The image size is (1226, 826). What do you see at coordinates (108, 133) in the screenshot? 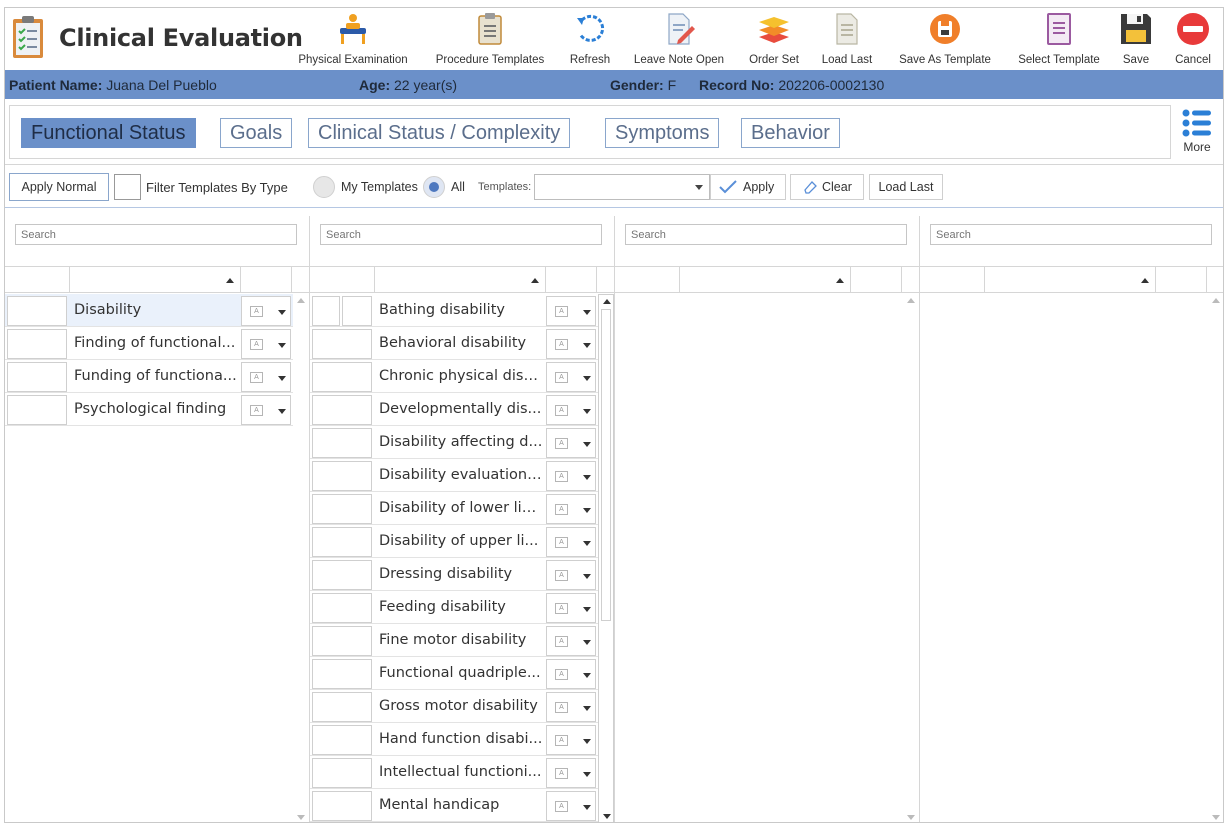
I see `tab-functional-status: Functional Status` at bounding box center [108, 133].